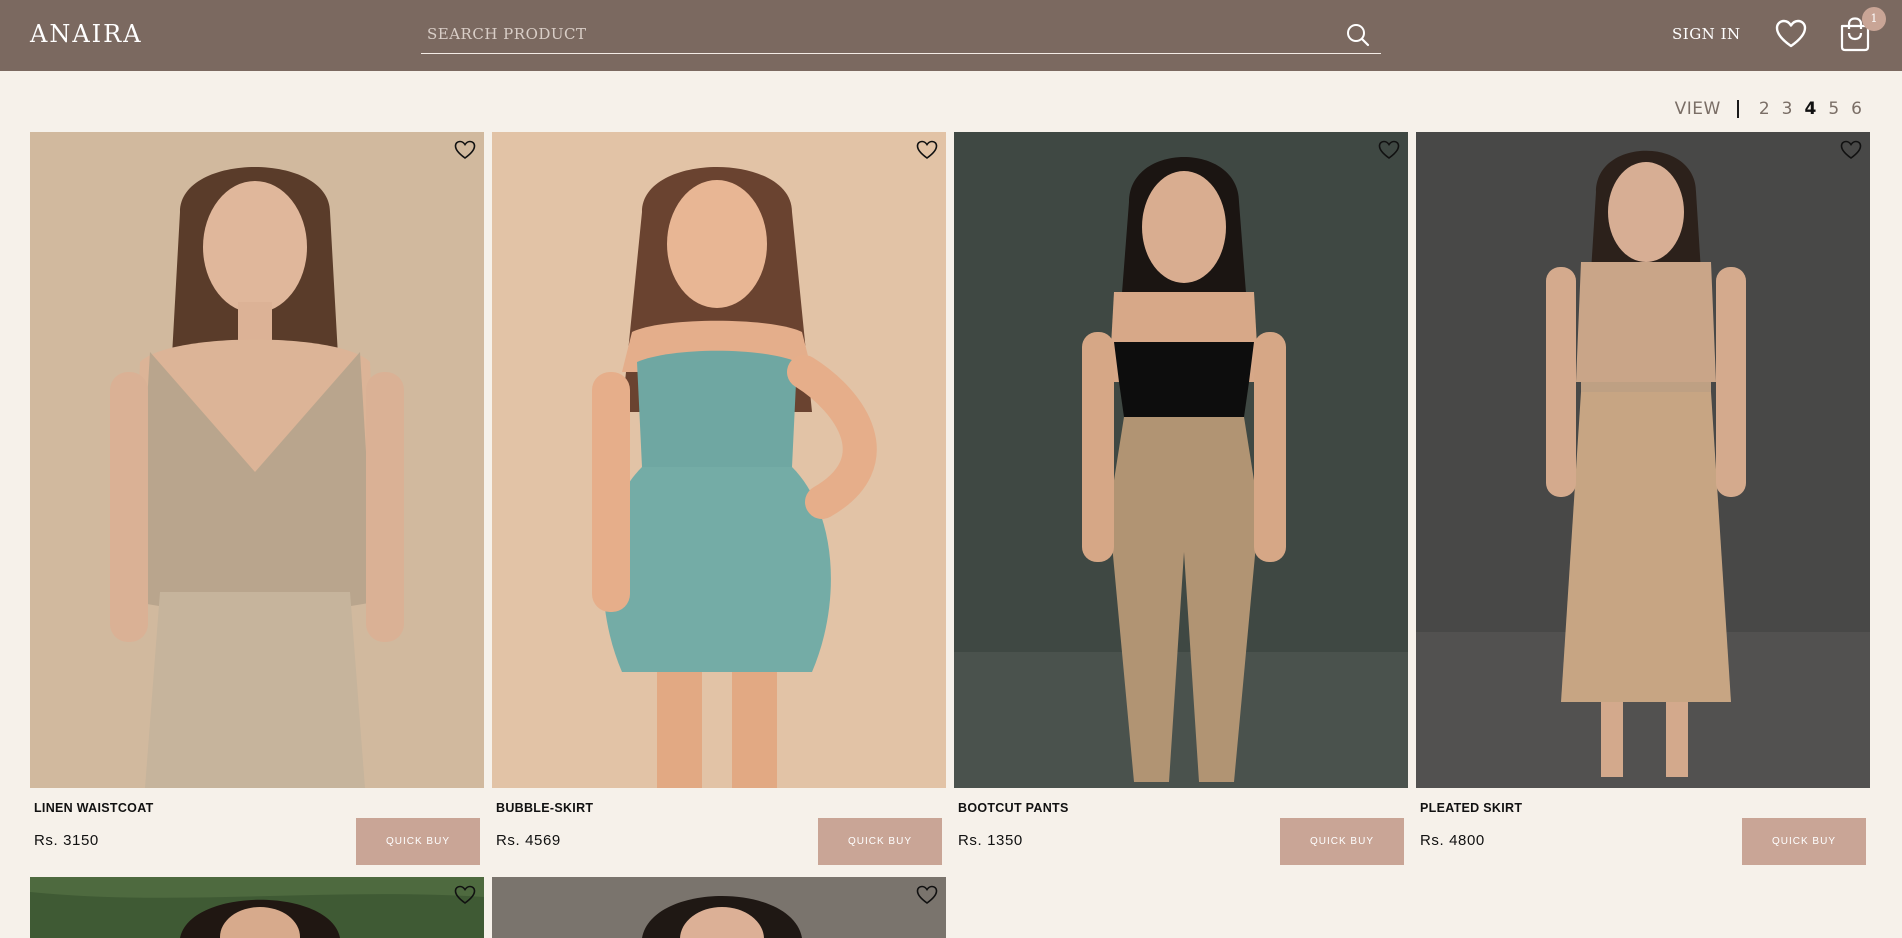 Image resolution: width=1902 pixels, height=938 pixels. Describe the element at coordinates (990, 840) in the screenshot. I see `product-price: Rs. 1350` at that location.